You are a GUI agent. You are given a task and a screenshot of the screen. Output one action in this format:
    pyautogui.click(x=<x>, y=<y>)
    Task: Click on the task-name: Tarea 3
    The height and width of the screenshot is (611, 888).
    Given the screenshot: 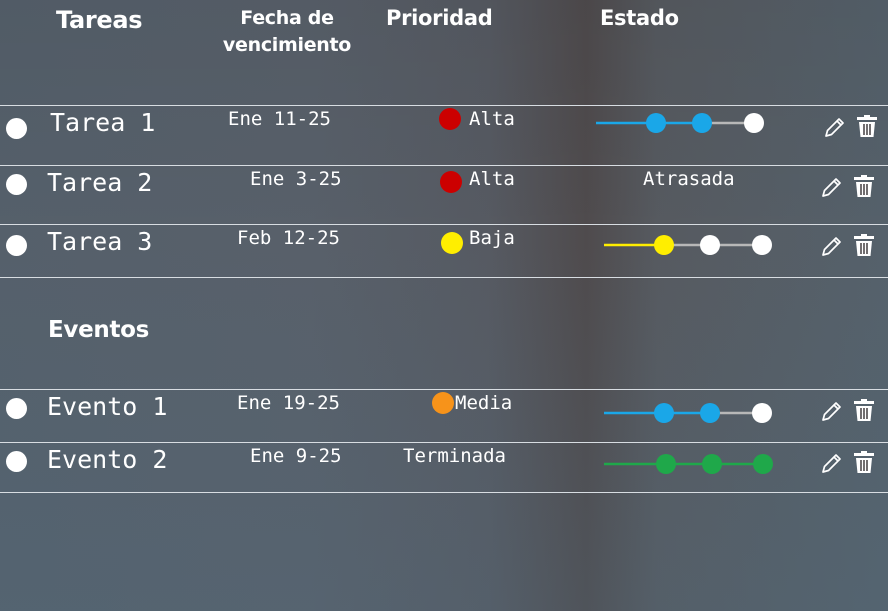 What is the action you would take?
    pyautogui.click(x=100, y=241)
    